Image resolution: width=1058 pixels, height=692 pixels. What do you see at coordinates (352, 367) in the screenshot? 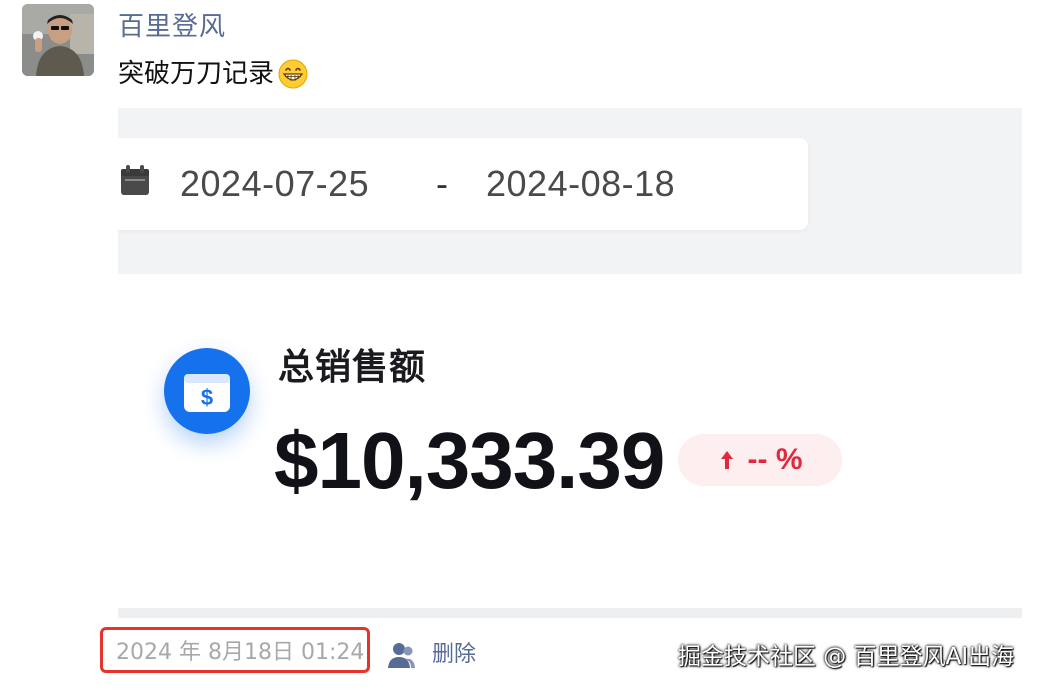
I see `metric-label: 总销售额` at bounding box center [352, 367].